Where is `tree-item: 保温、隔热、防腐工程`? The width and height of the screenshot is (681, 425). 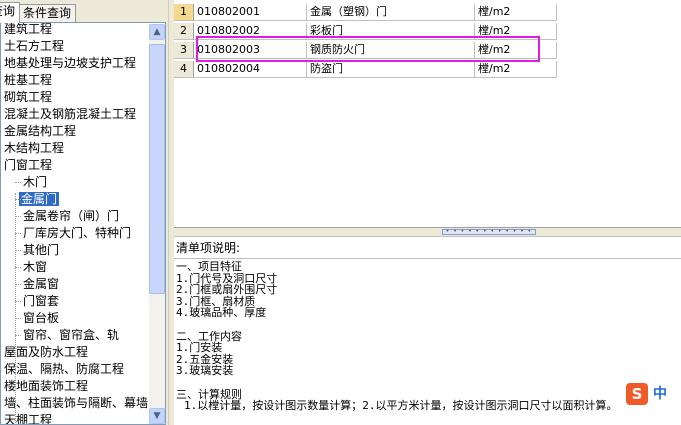
tree-item: 保温、隔热、防腐工程 is located at coordinates (64, 369).